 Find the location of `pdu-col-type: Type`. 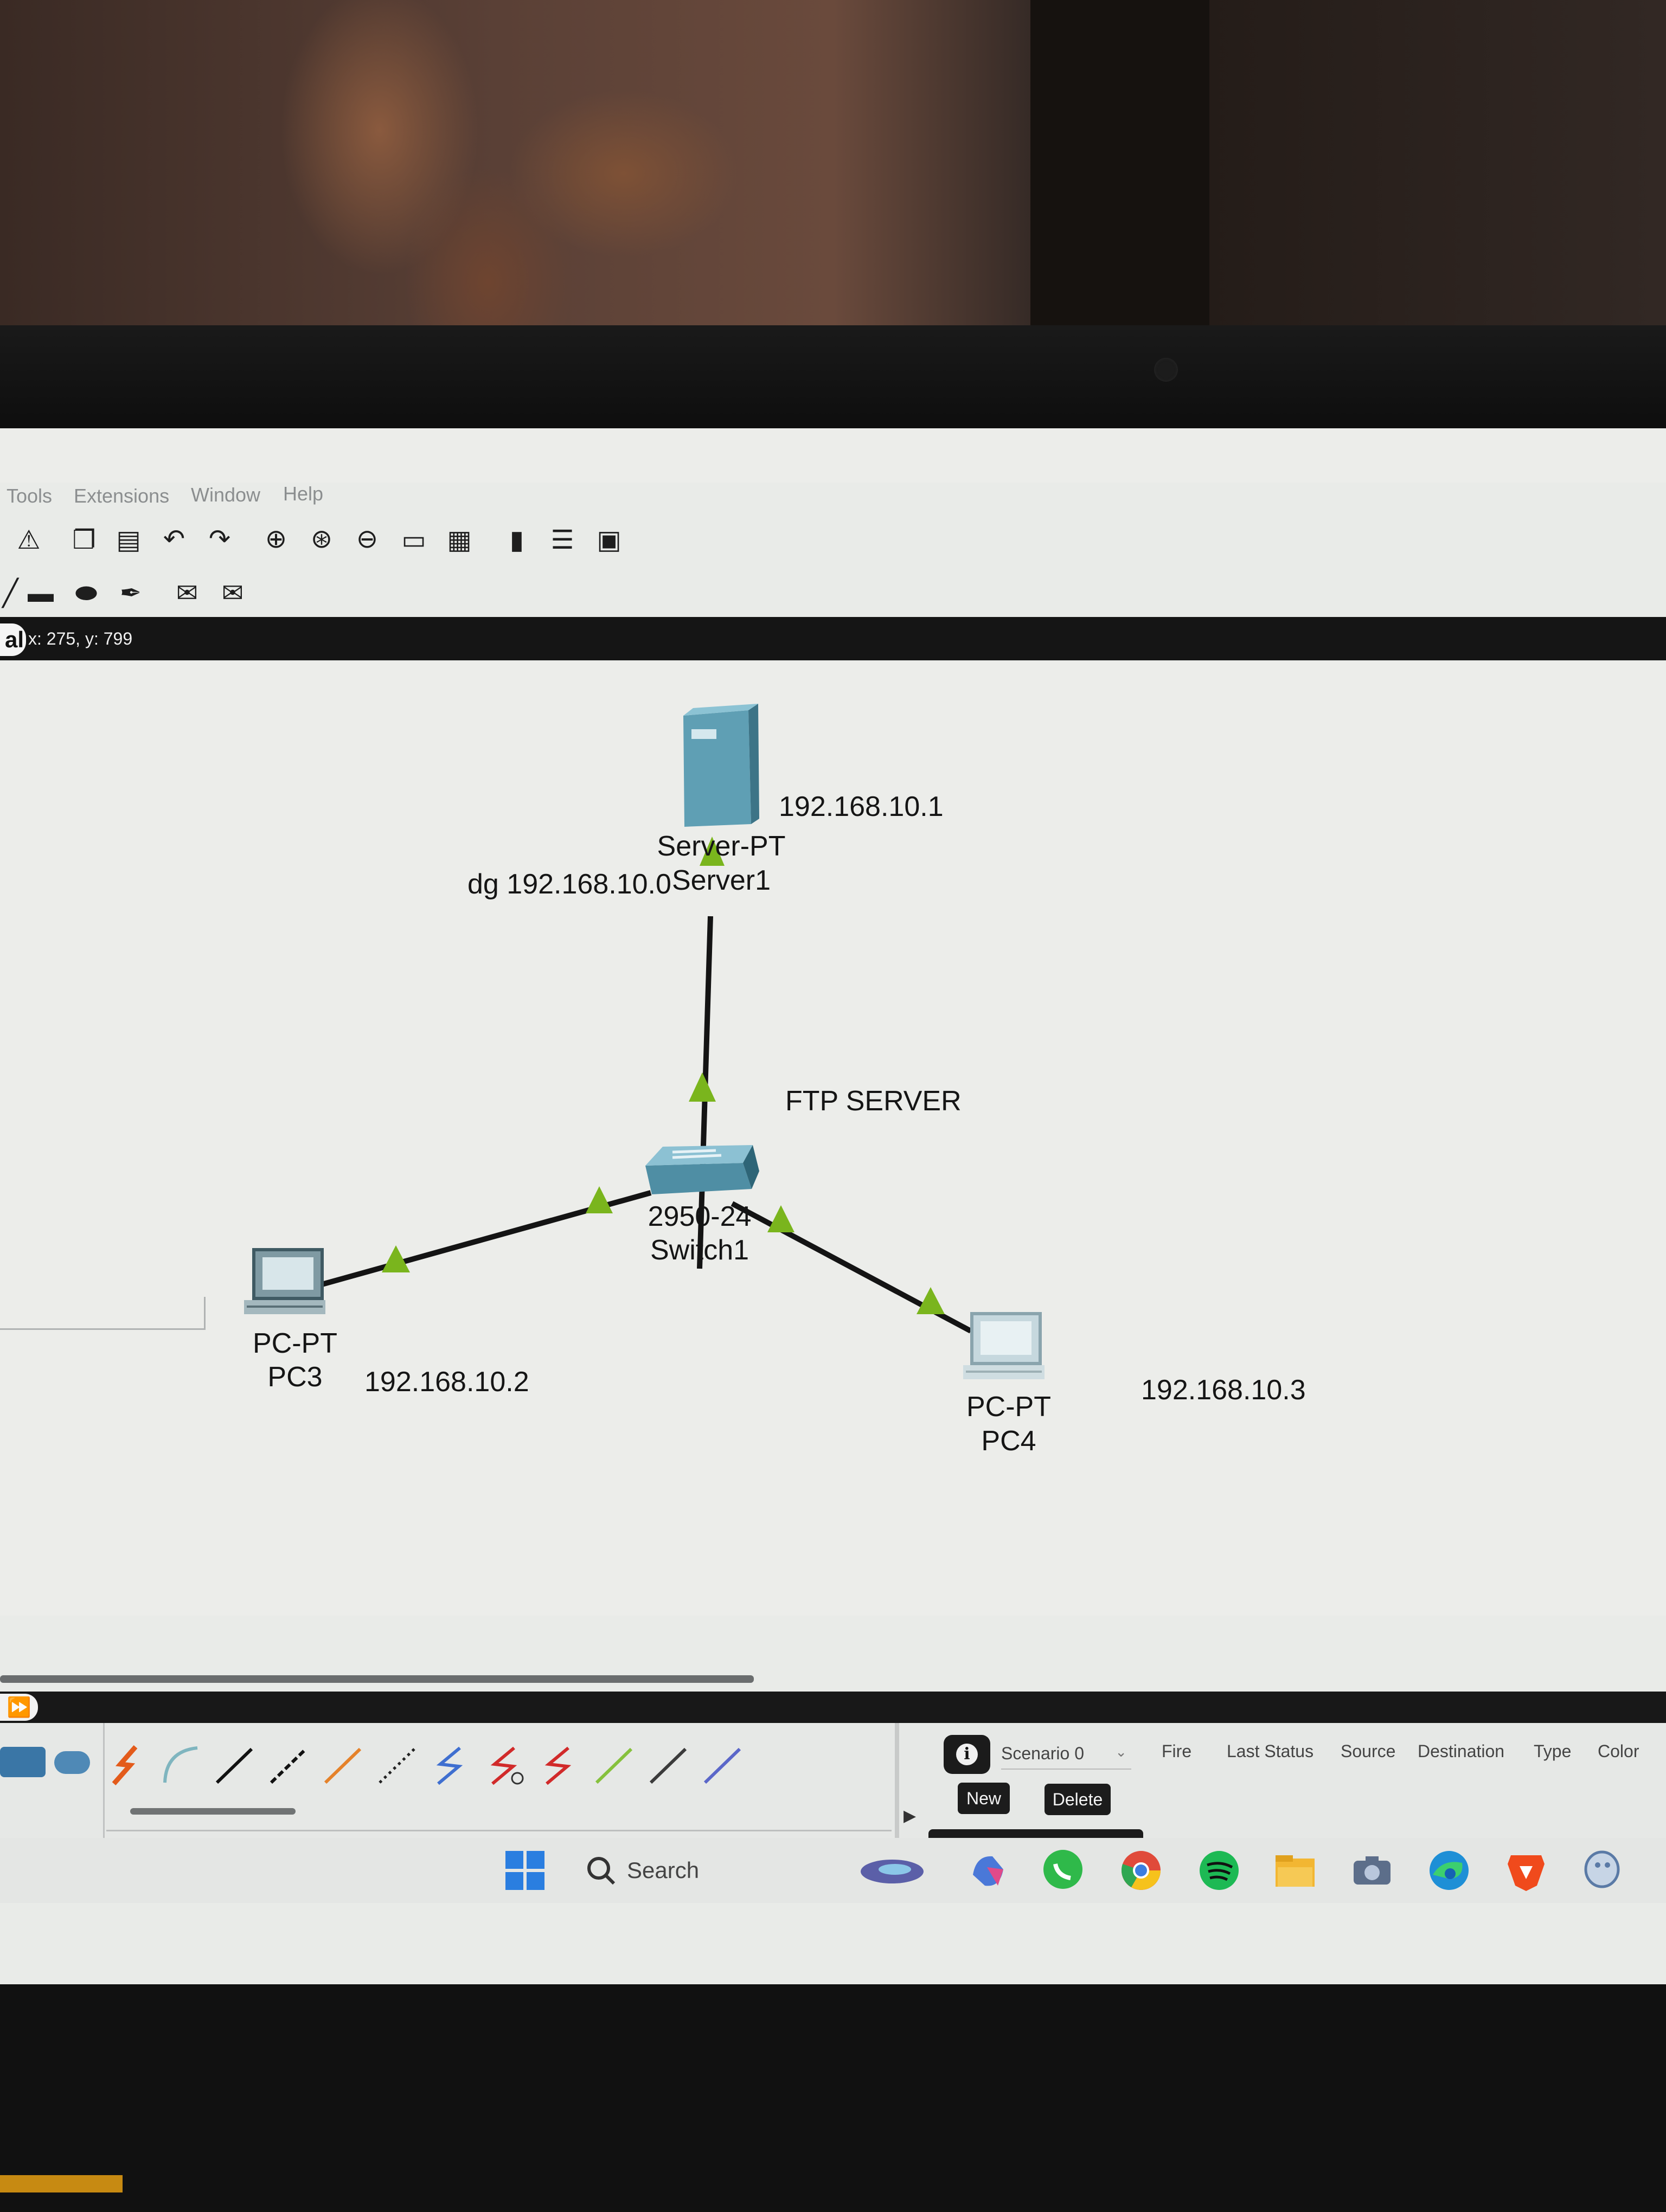

pdu-col-type: Type is located at coordinates (1553, 1751).